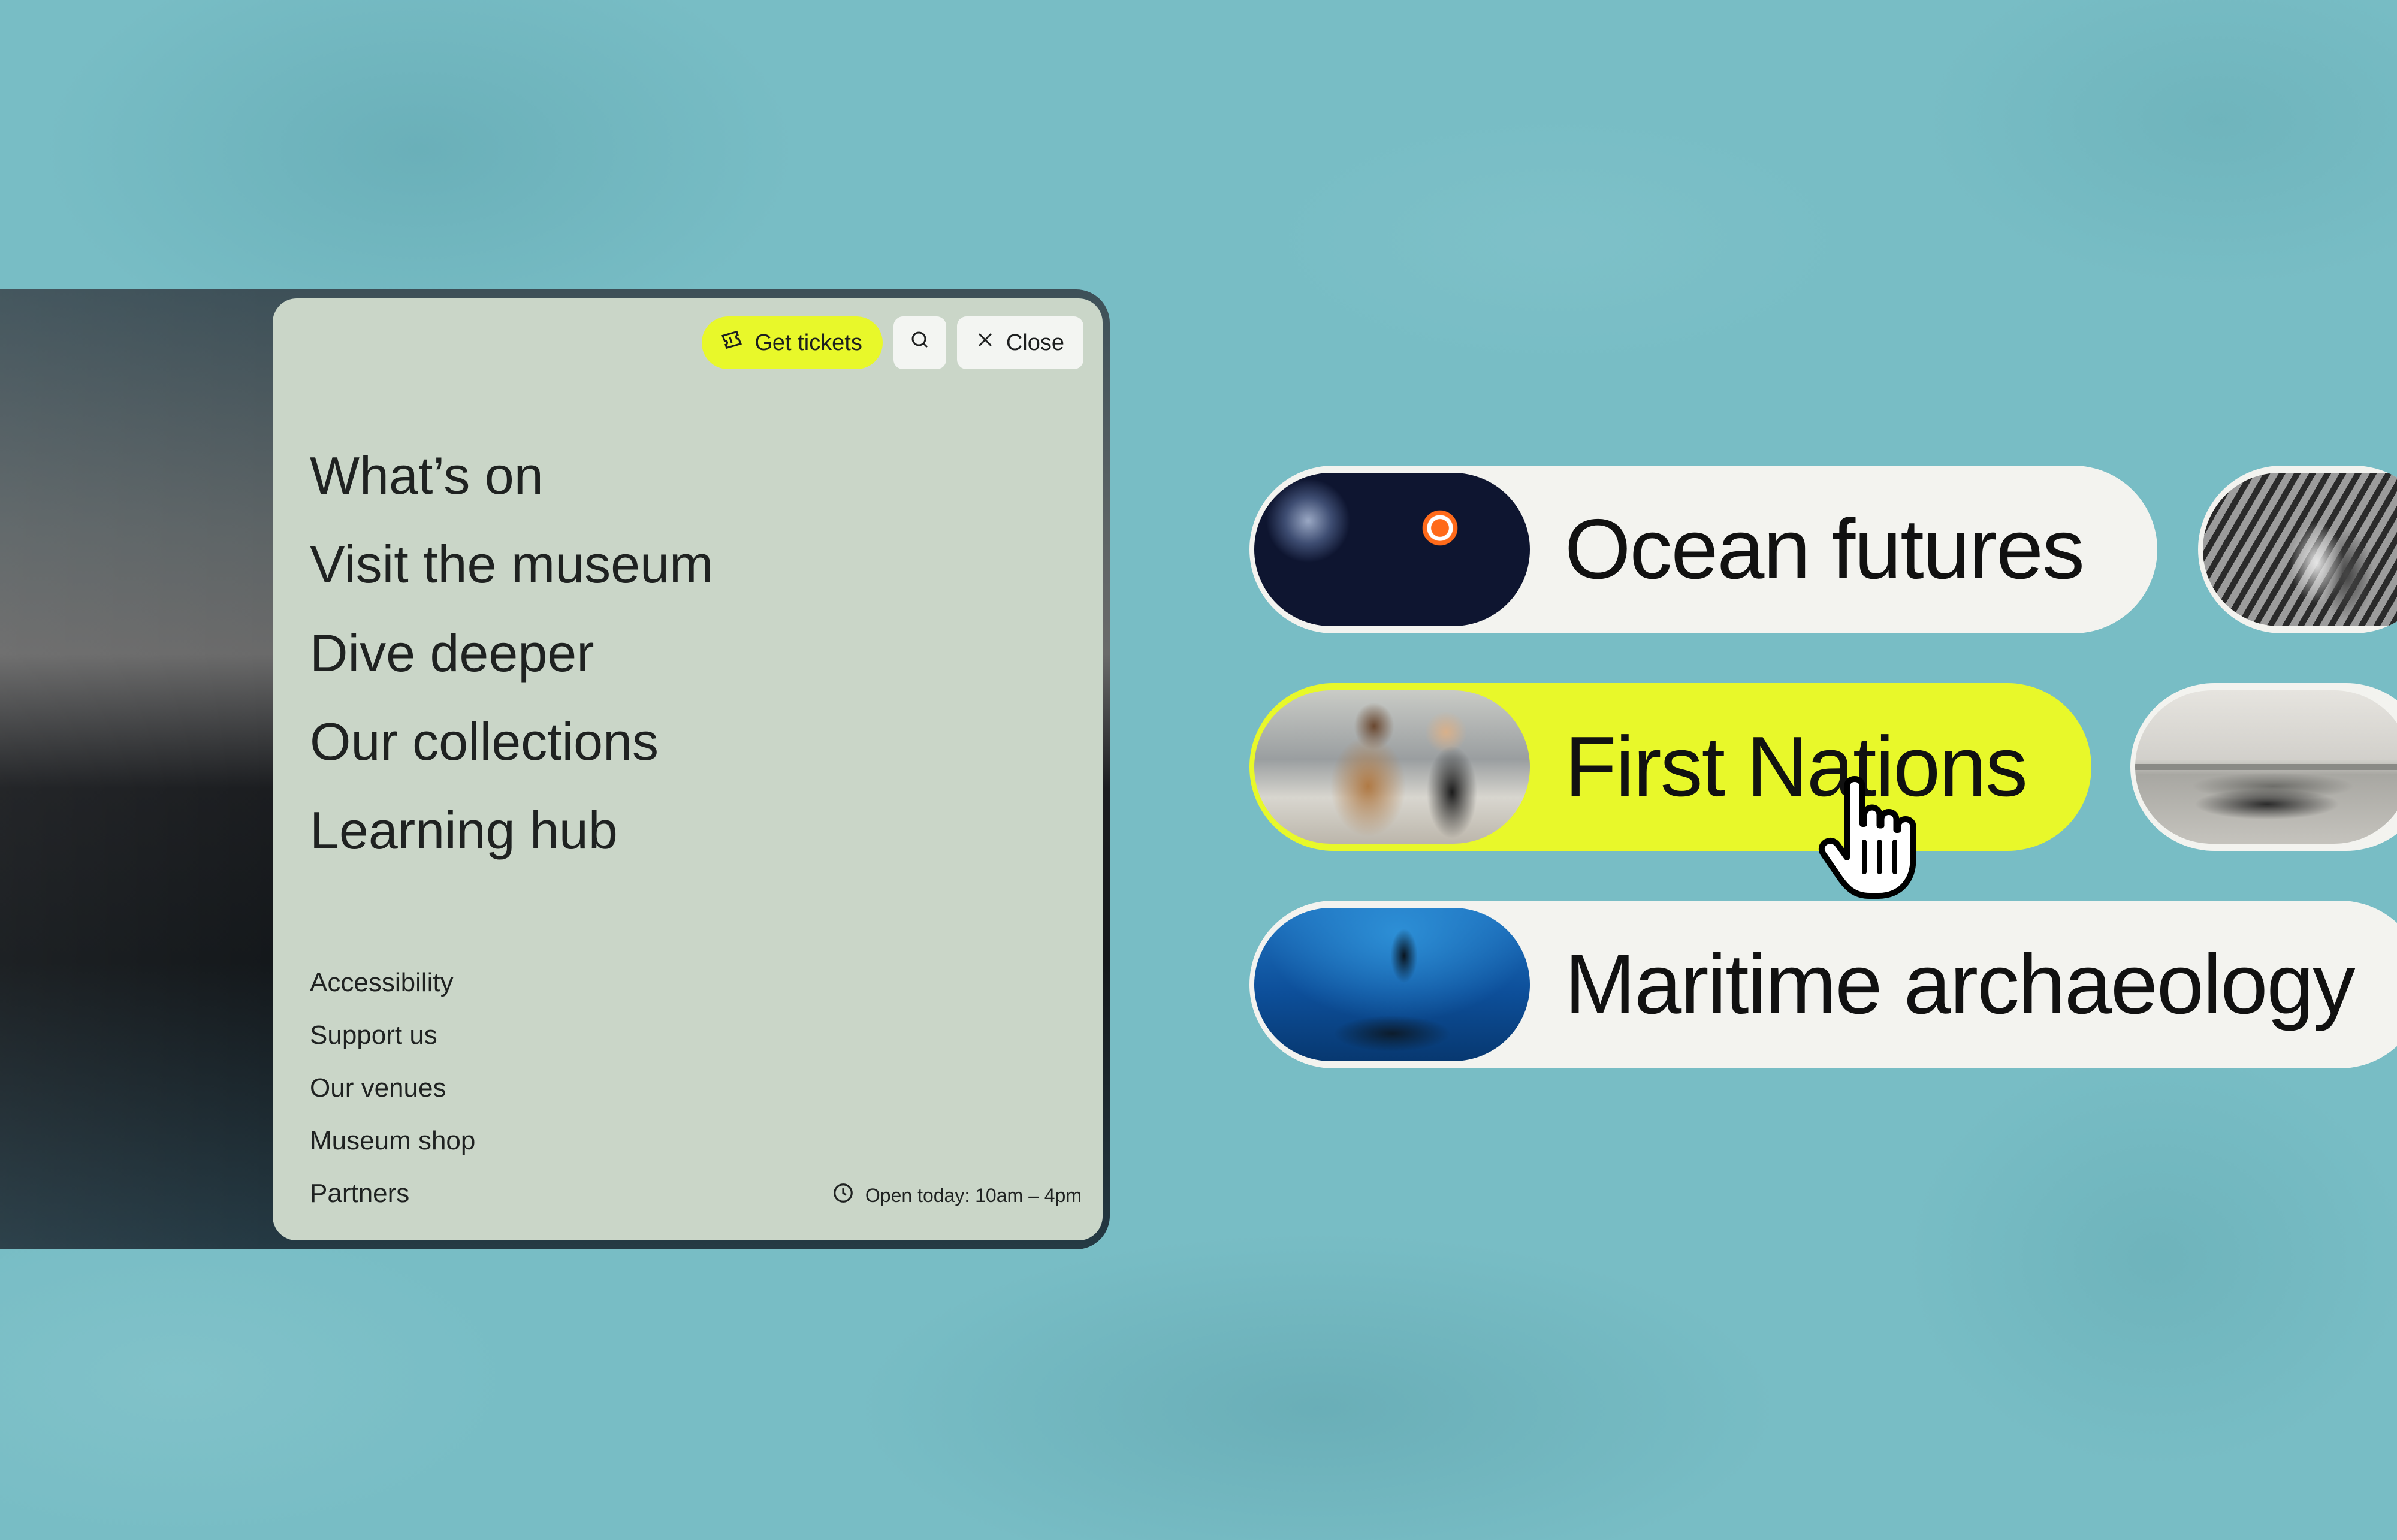 This screenshot has height=1540, width=2397. I want to click on nav-link-museum-shop: Museum shop, so click(392, 1141).